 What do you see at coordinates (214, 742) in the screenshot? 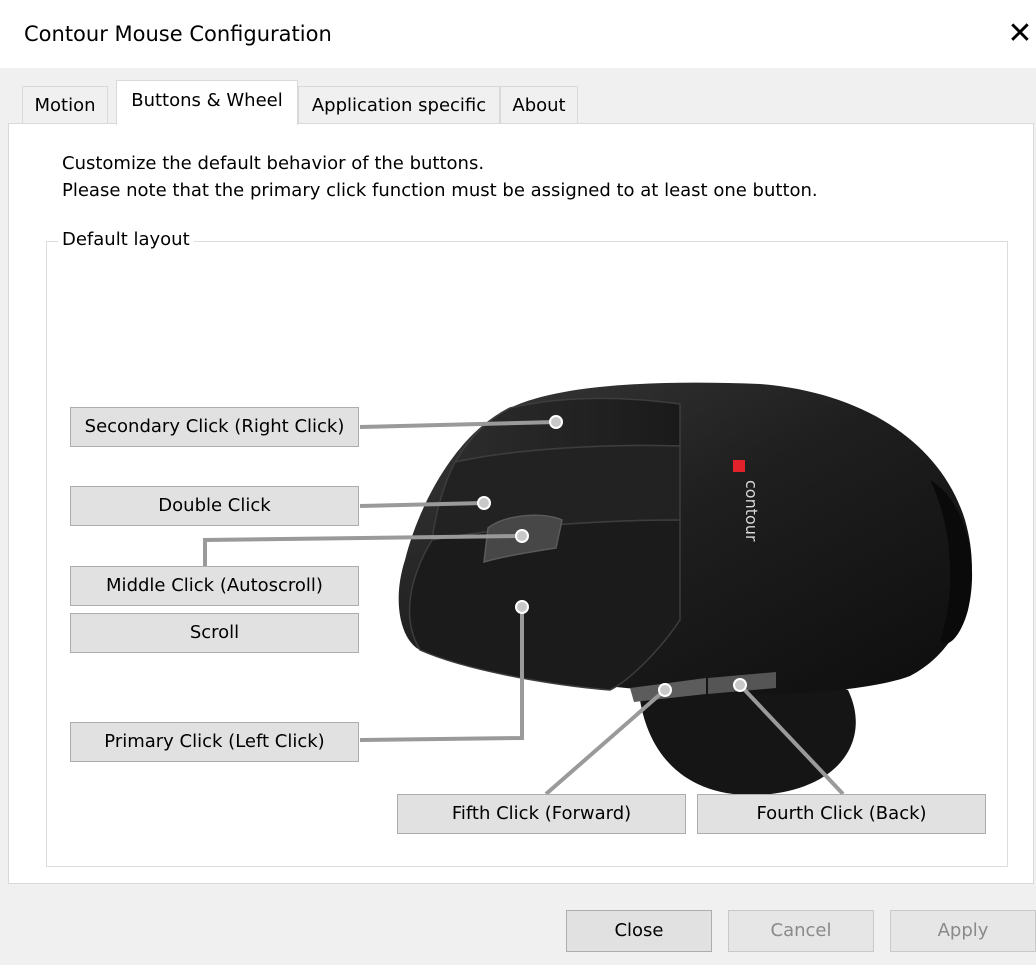
I see `primary-click-button: Primary Click (Left Click)` at bounding box center [214, 742].